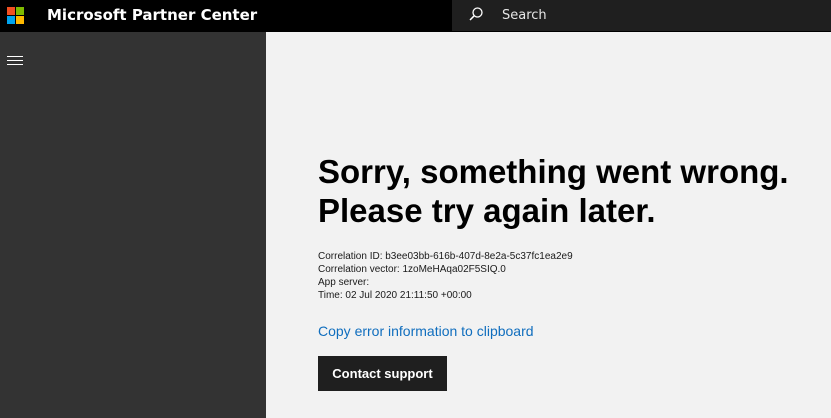  What do you see at coordinates (641, 15) in the screenshot?
I see `search-box: Search` at bounding box center [641, 15].